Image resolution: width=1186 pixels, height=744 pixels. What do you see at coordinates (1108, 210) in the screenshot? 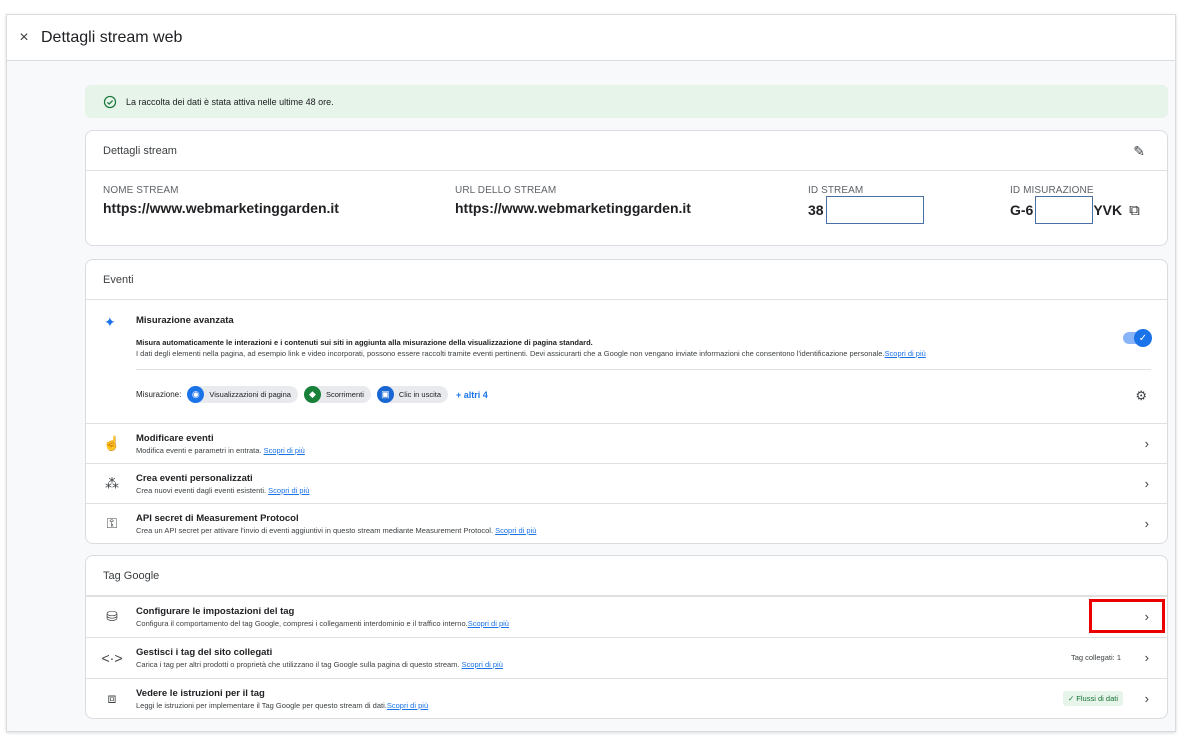
I see `measurement-id-suffix: YVK` at bounding box center [1108, 210].